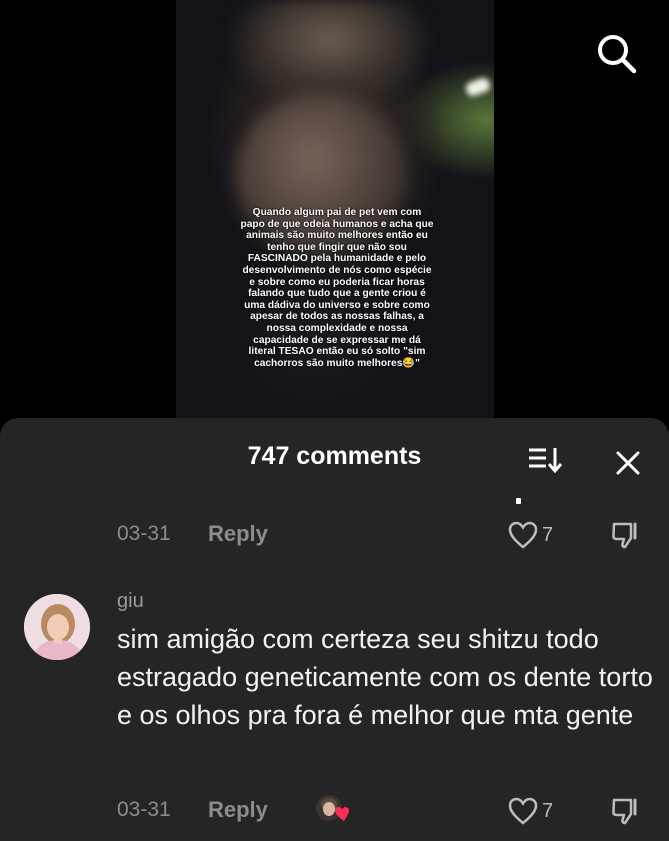 The width and height of the screenshot is (669, 841). I want to click on scroll-indicator-dot, so click(518, 501).